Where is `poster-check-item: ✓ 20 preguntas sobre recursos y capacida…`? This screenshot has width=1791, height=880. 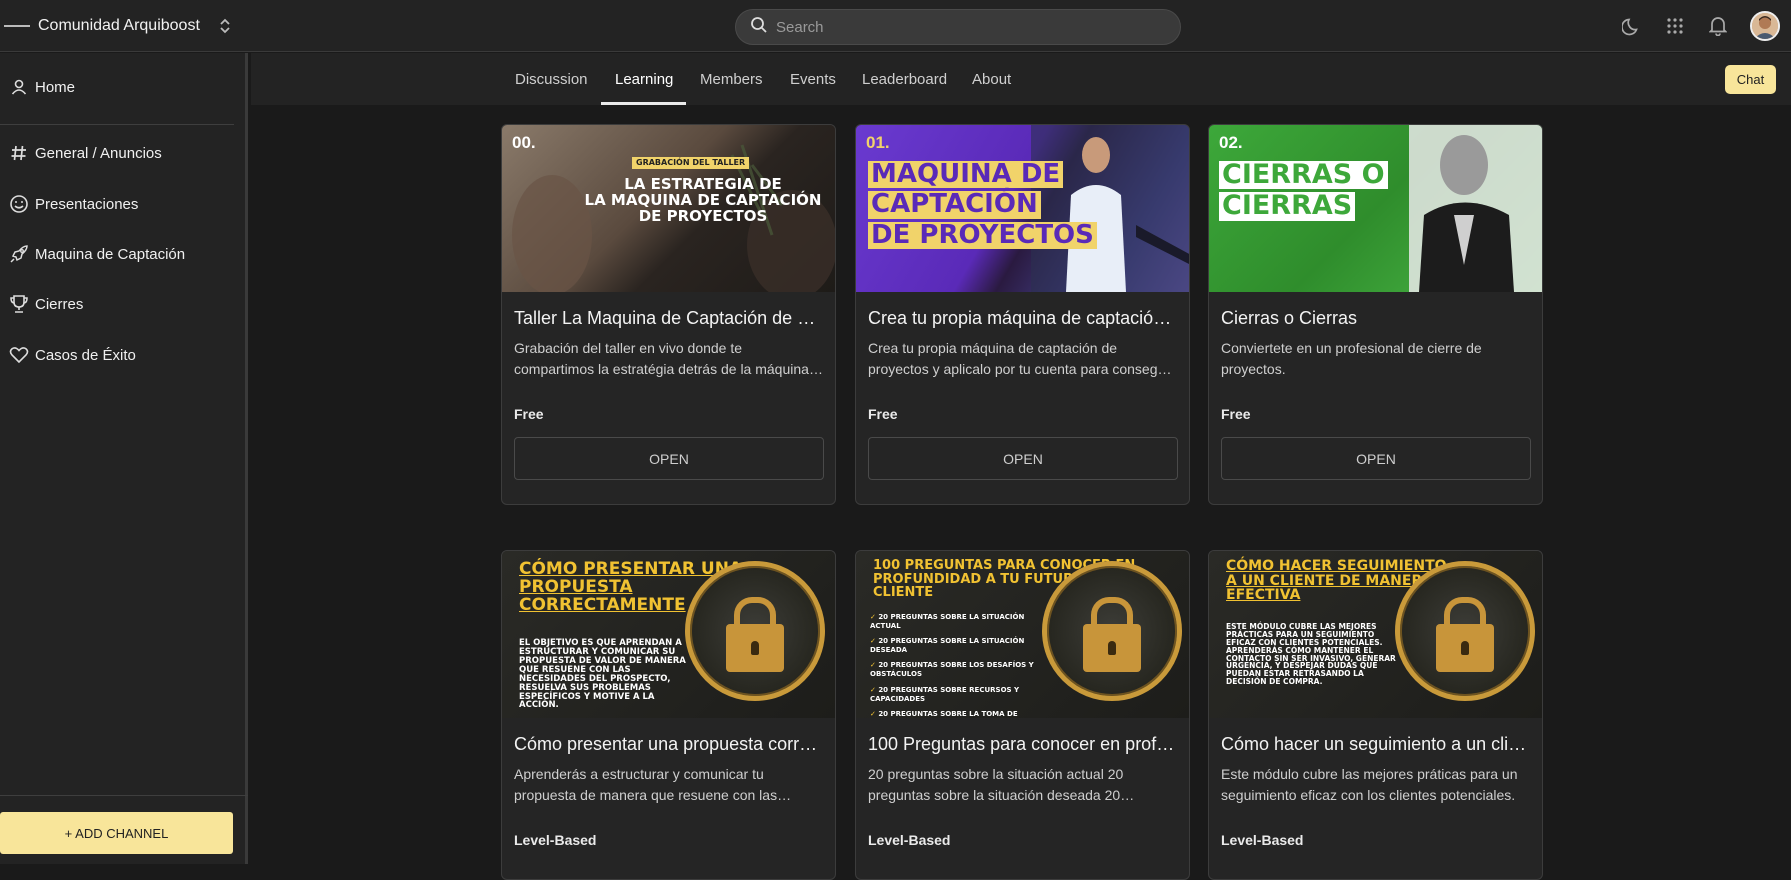 poster-check-item: ✓ 20 preguntas sobre recursos y capacida… is located at coordinates (945, 694).